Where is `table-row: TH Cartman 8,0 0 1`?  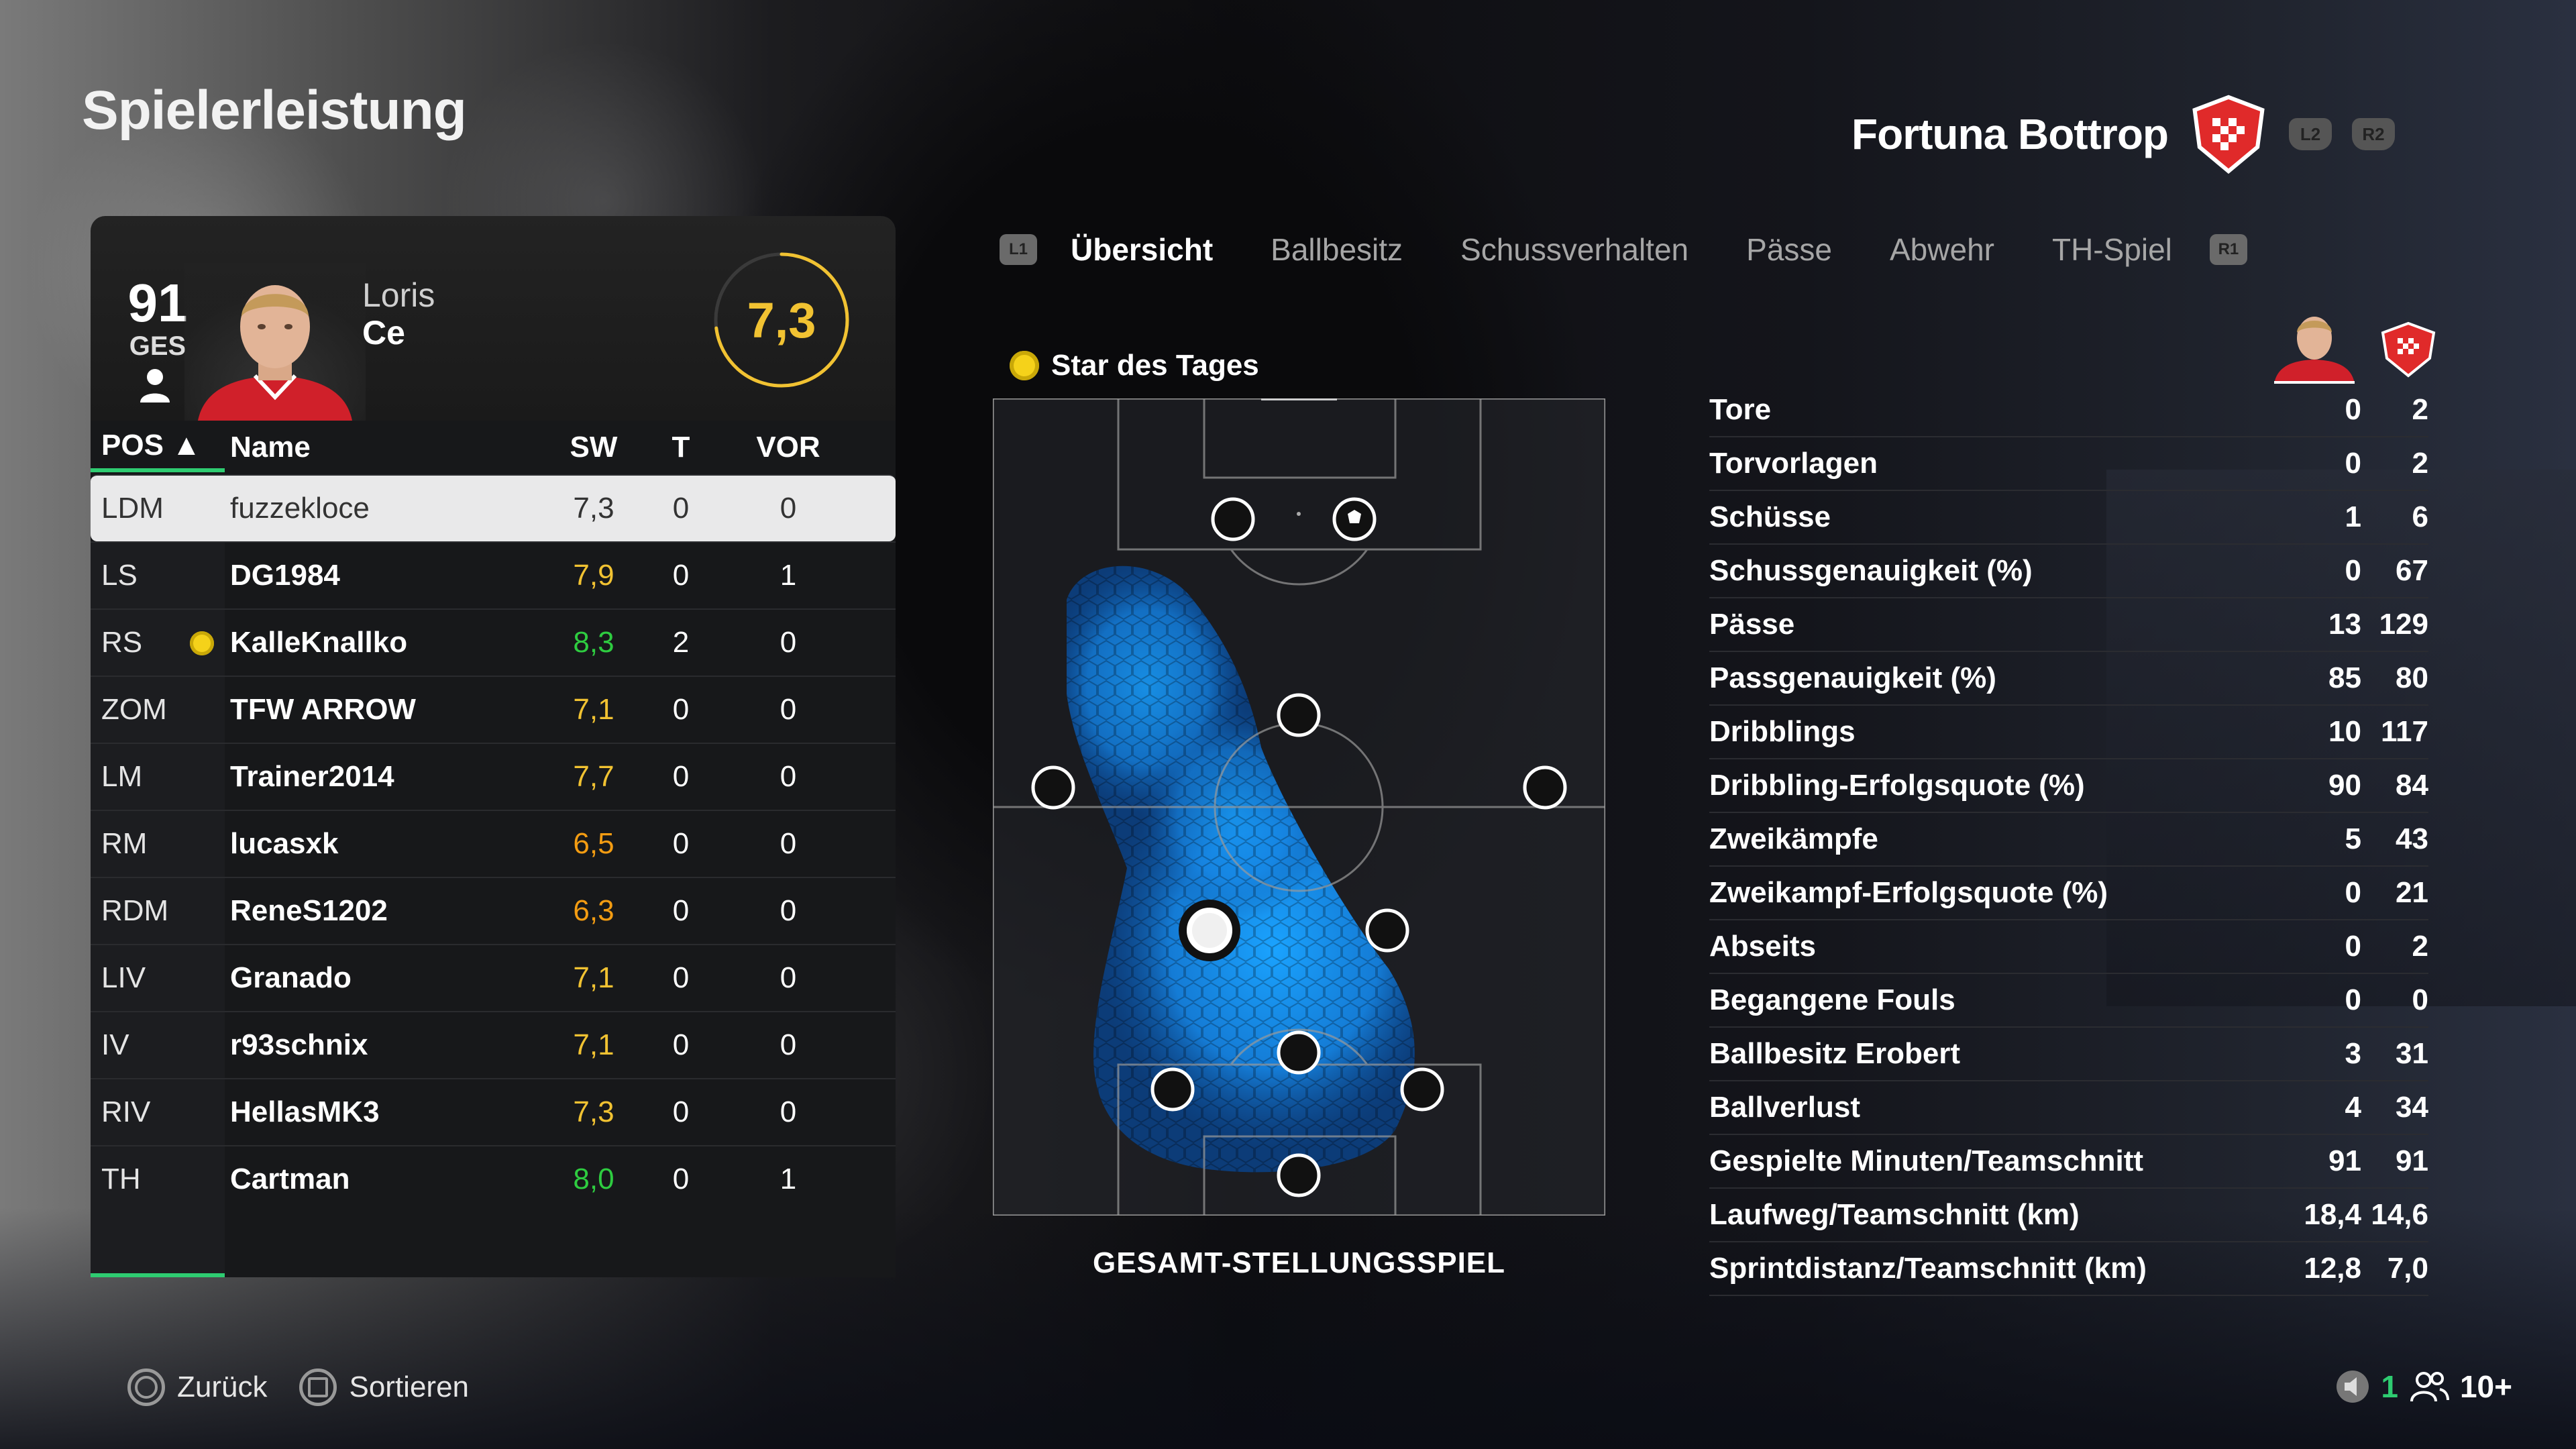
table-row: TH Cartman 8,0 0 1 is located at coordinates (493, 1178).